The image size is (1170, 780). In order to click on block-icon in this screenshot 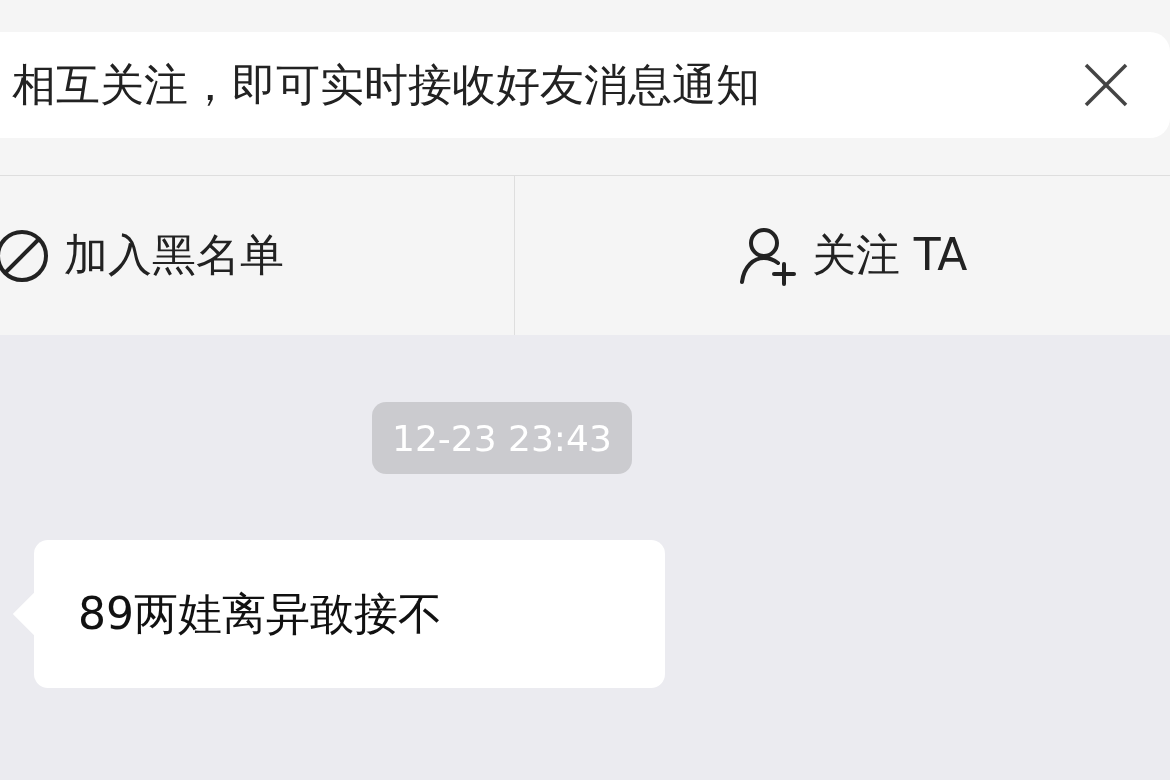, I will do `click(25, 255)`.